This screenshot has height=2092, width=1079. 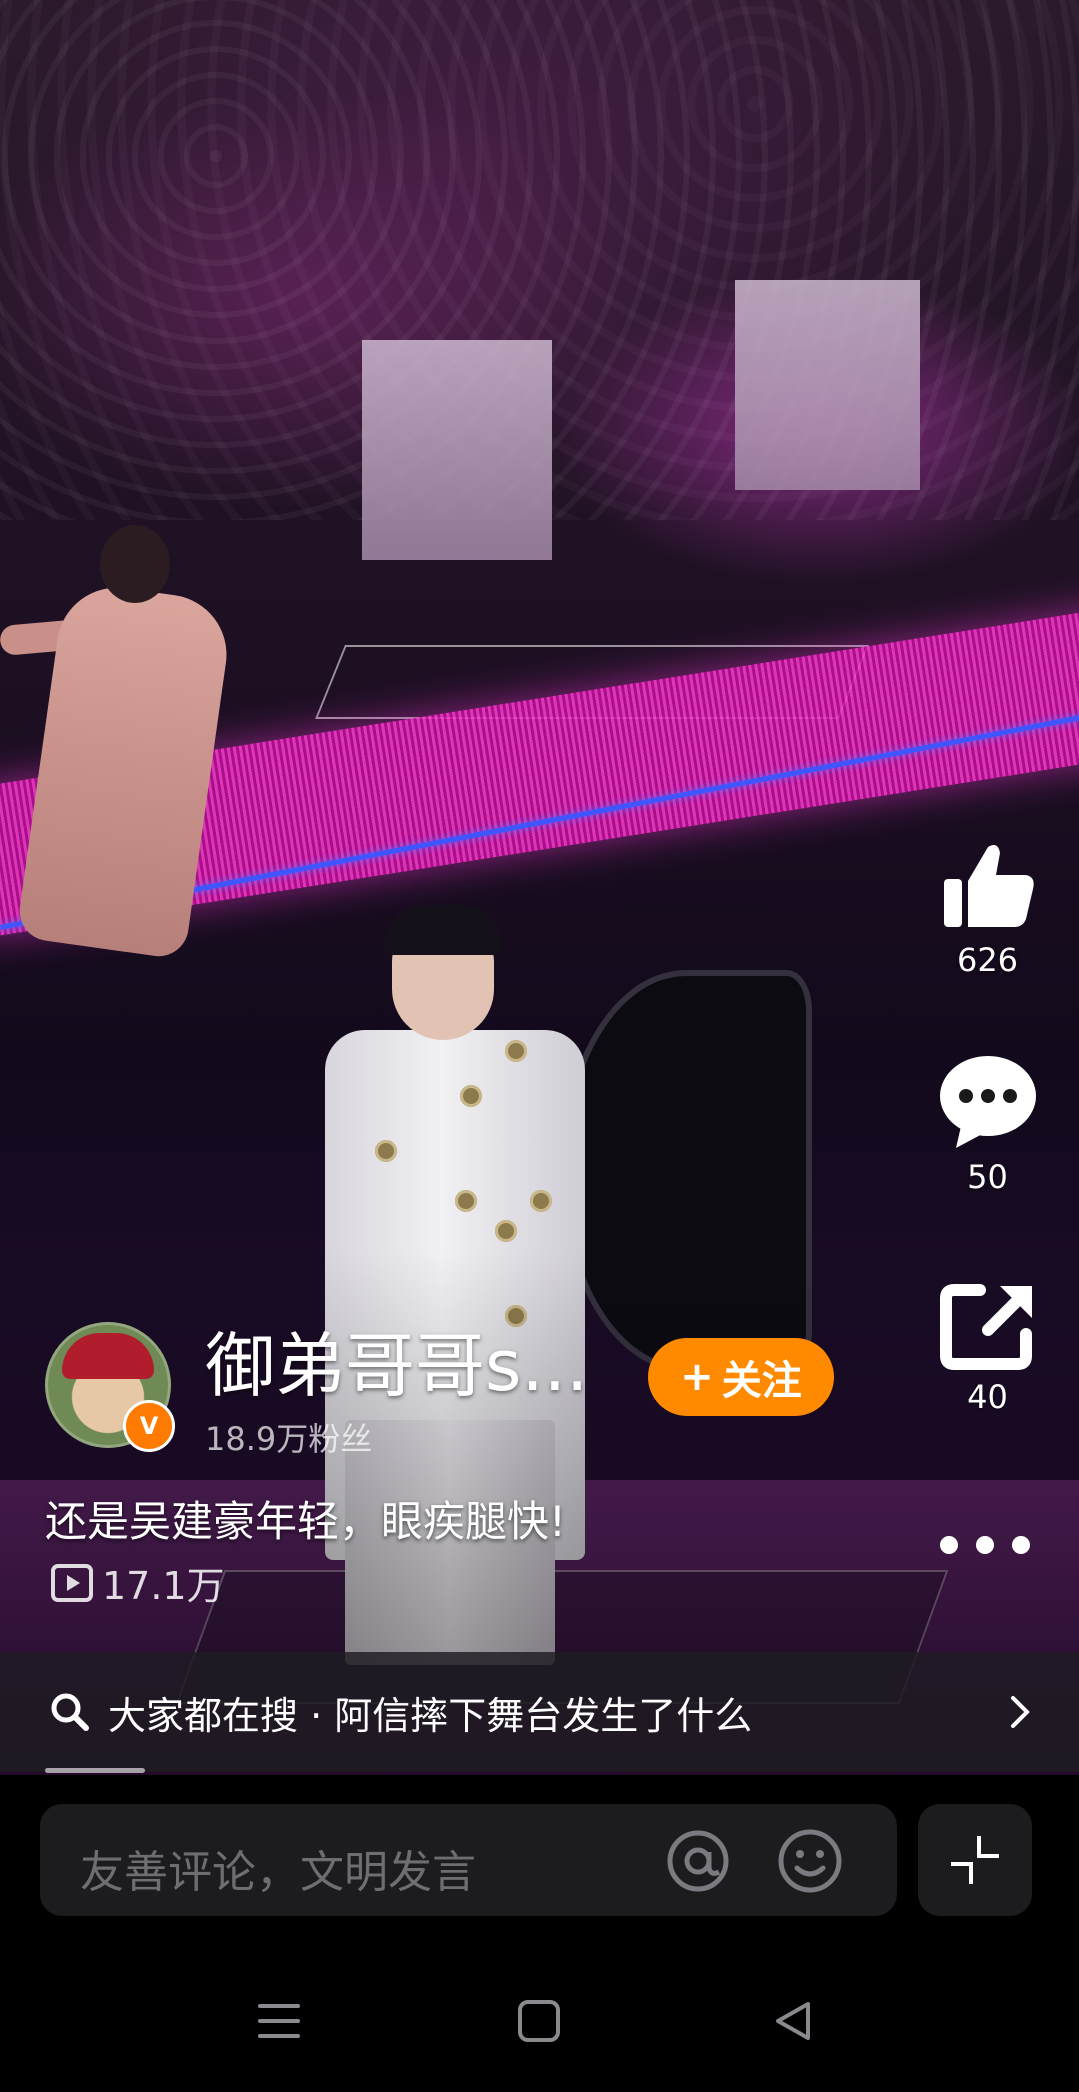 I want to click on follow-button: + 关注, so click(x=741, y=1377).